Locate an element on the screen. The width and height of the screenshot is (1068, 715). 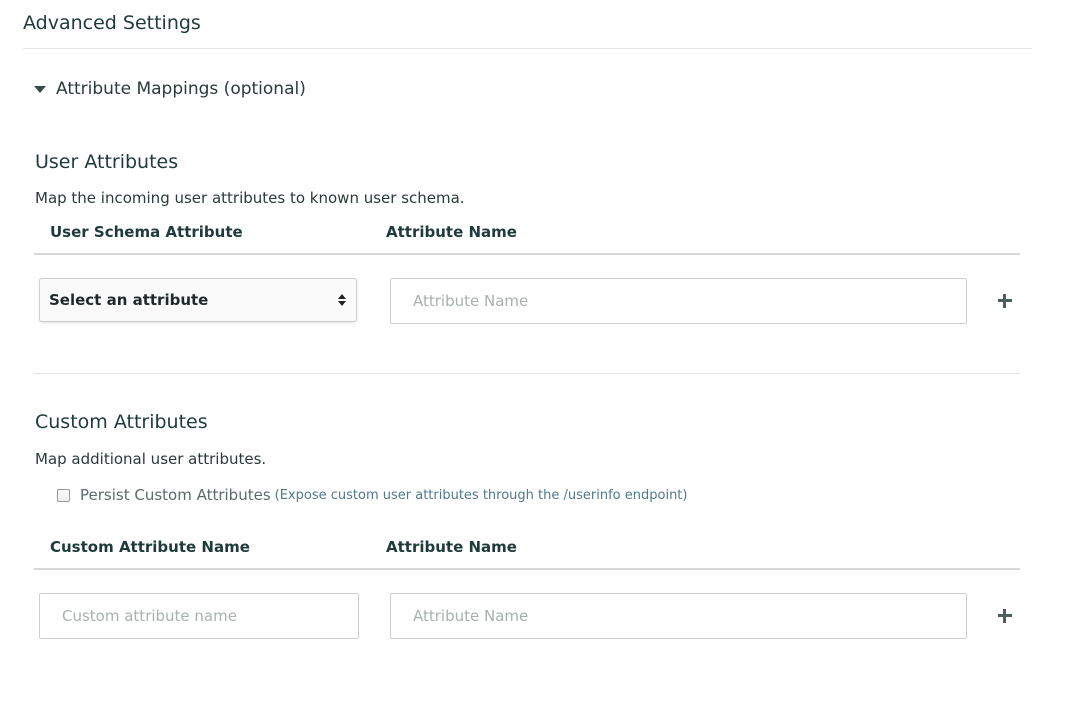
custom-attributes-title: Custom Attributes is located at coordinates (121, 422).